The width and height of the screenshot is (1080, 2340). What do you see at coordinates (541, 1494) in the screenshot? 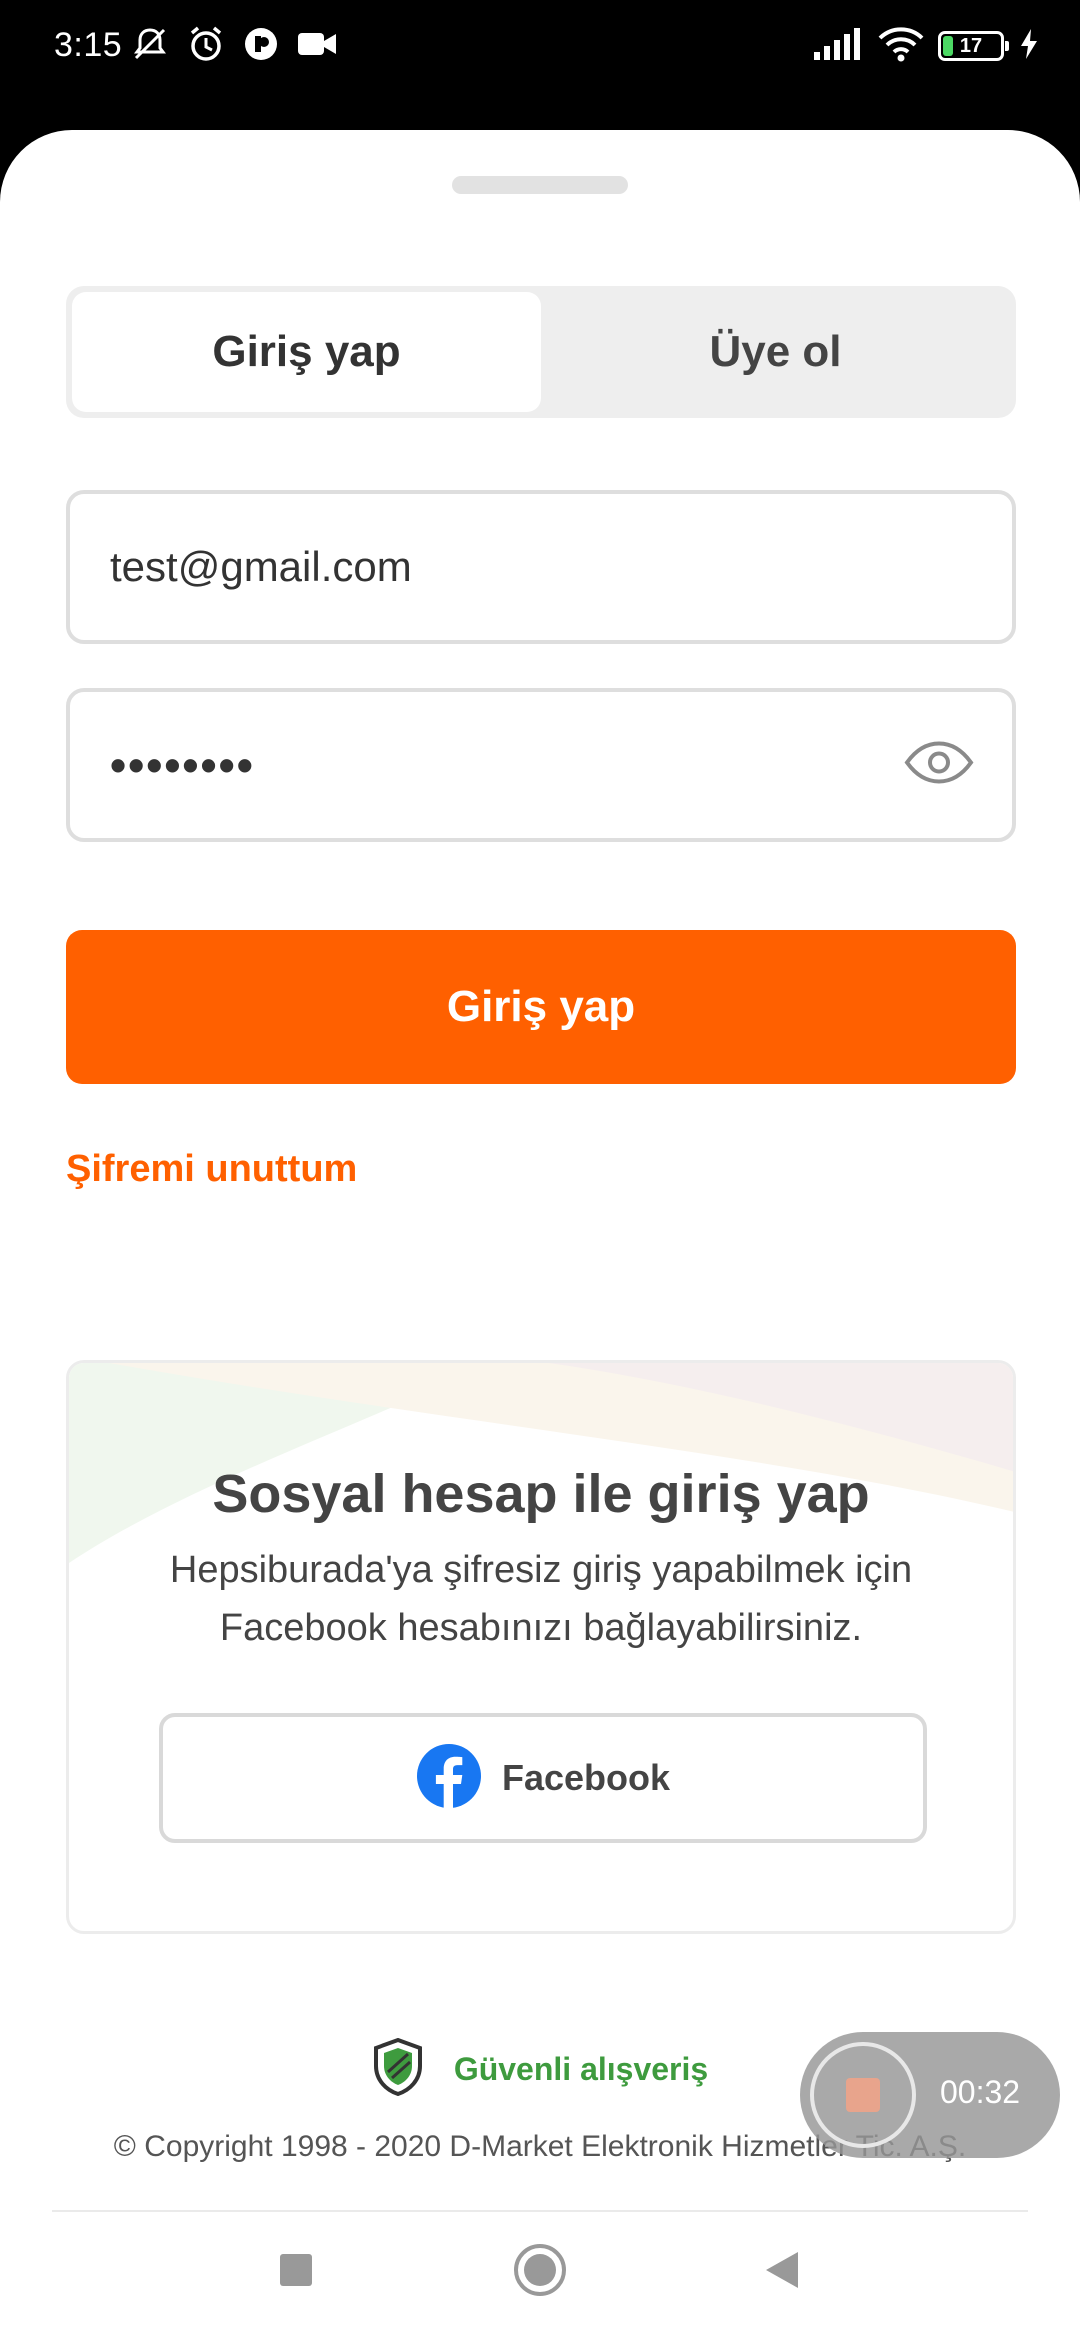
I see `social-login-title: Sosyal hesap ile giriş yap` at bounding box center [541, 1494].